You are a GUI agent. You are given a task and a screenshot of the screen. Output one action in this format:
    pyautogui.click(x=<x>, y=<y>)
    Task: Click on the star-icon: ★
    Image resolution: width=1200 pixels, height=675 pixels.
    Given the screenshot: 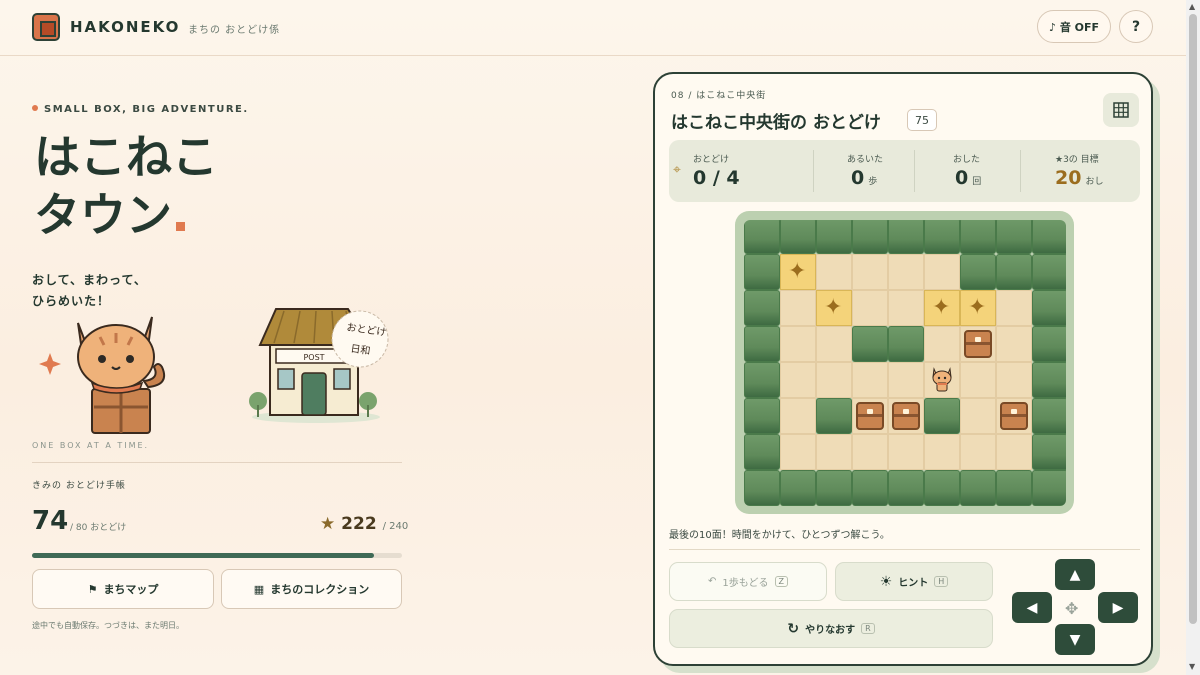 What is the action you would take?
    pyautogui.click(x=328, y=524)
    